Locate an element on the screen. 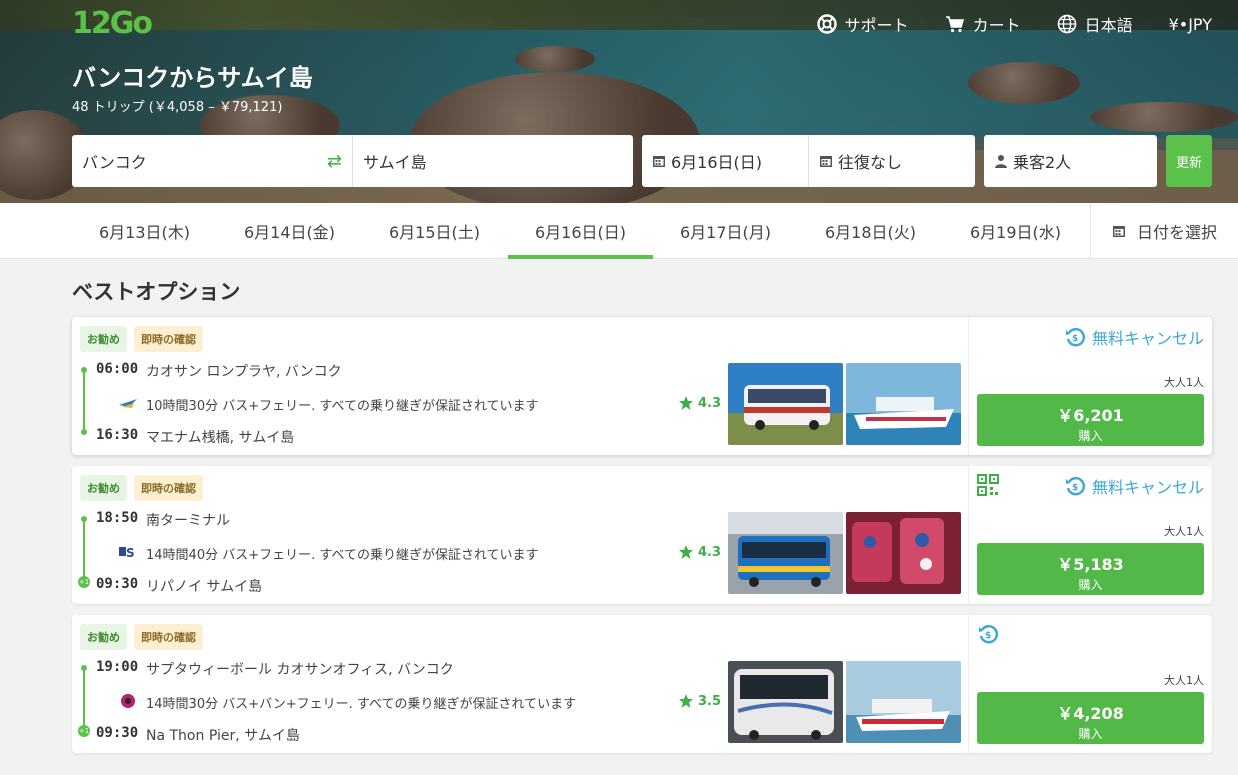 This screenshot has height=775, width=1238. trip-summary: 10時間30分 バス+フェリー. すべての乗り継ぎが保証されています is located at coordinates (342, 406).